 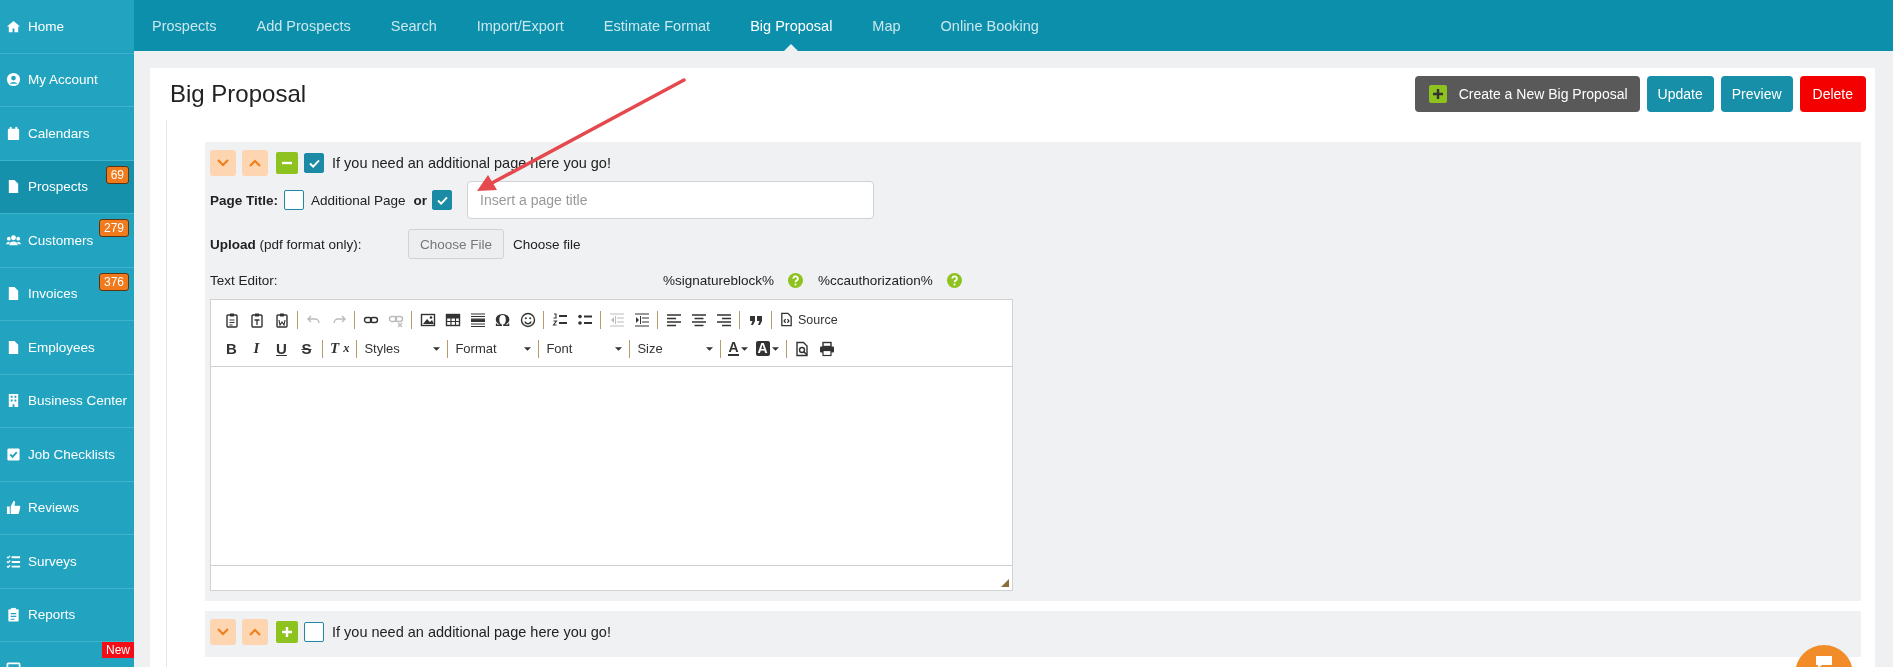 I want to click on field-label: Text Editor:, so click(x=244, y=280).